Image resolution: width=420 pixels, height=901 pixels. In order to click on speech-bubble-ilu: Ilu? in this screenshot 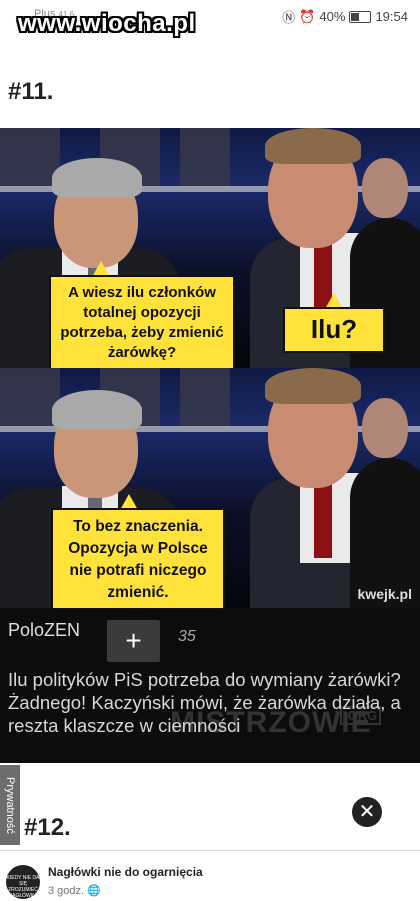, I will do `click(334, 330)`.